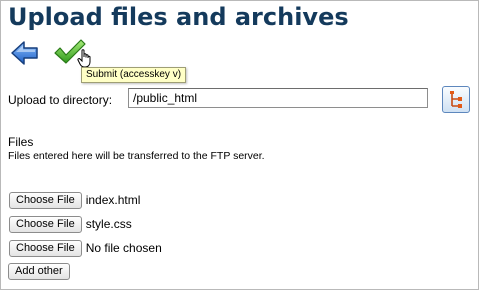  I want to click on hand-cursor-icon, so click(85, 59).